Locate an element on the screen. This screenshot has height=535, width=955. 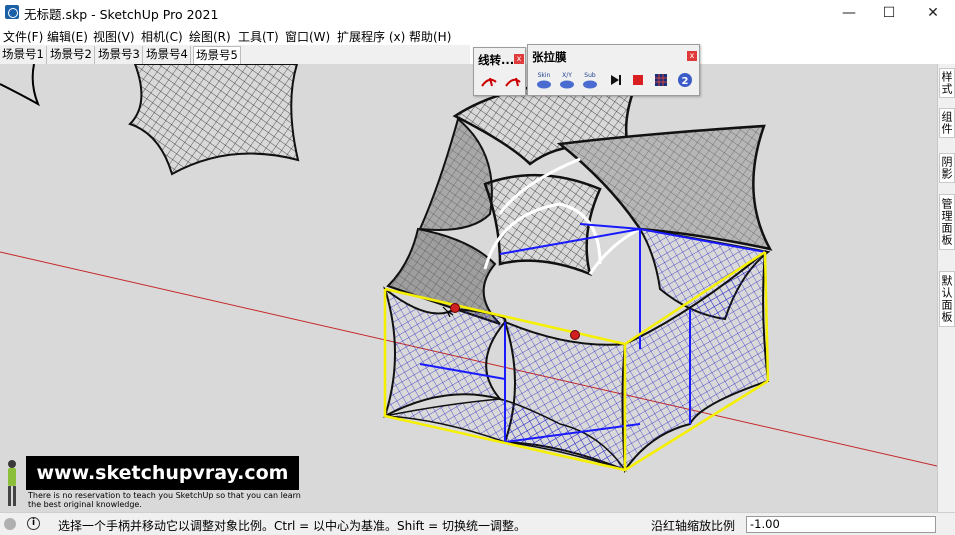
tube-refresh-icon is located at coordinates (513, 83).